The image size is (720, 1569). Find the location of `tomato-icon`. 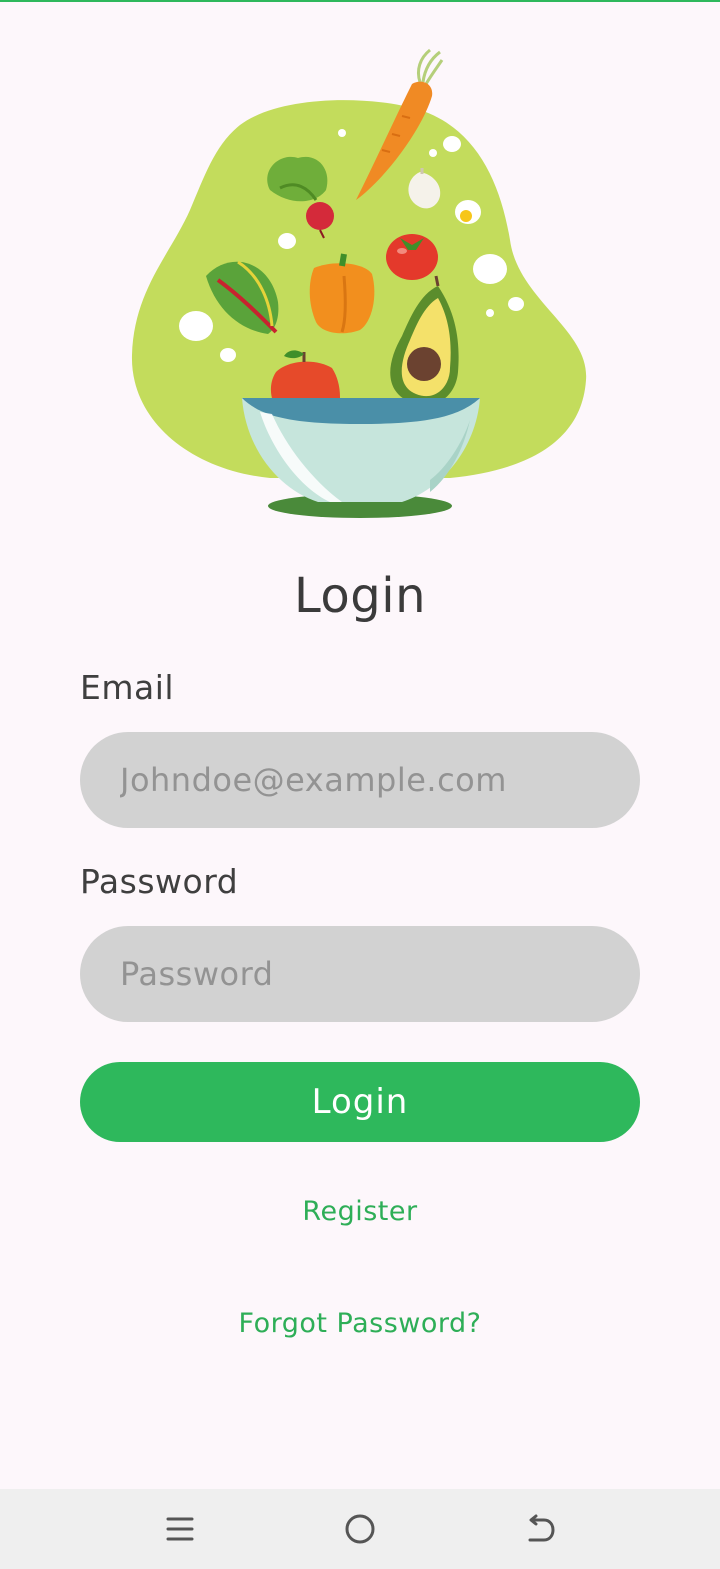

tomato-icon is located at coordinates (412, 257).